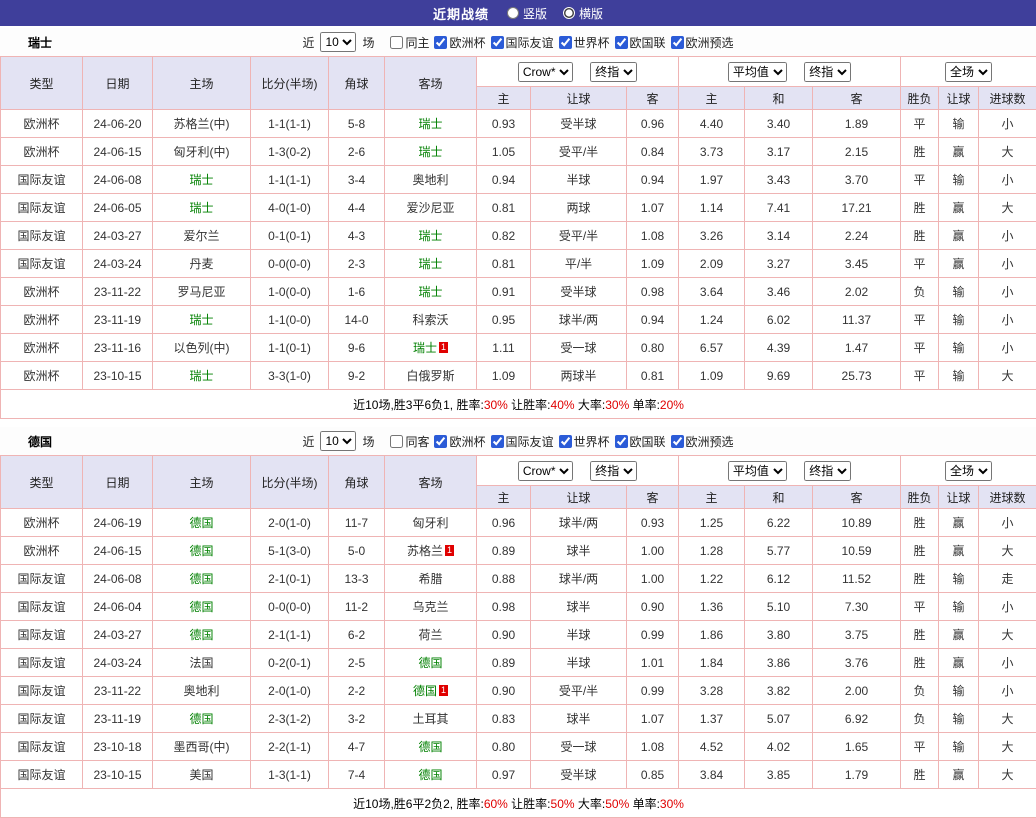 The width and height of the screenshot is (1036, 818). Describe the element at coordinates (202, 663) in the screenshot. I see `home-team: 法国` at that location.